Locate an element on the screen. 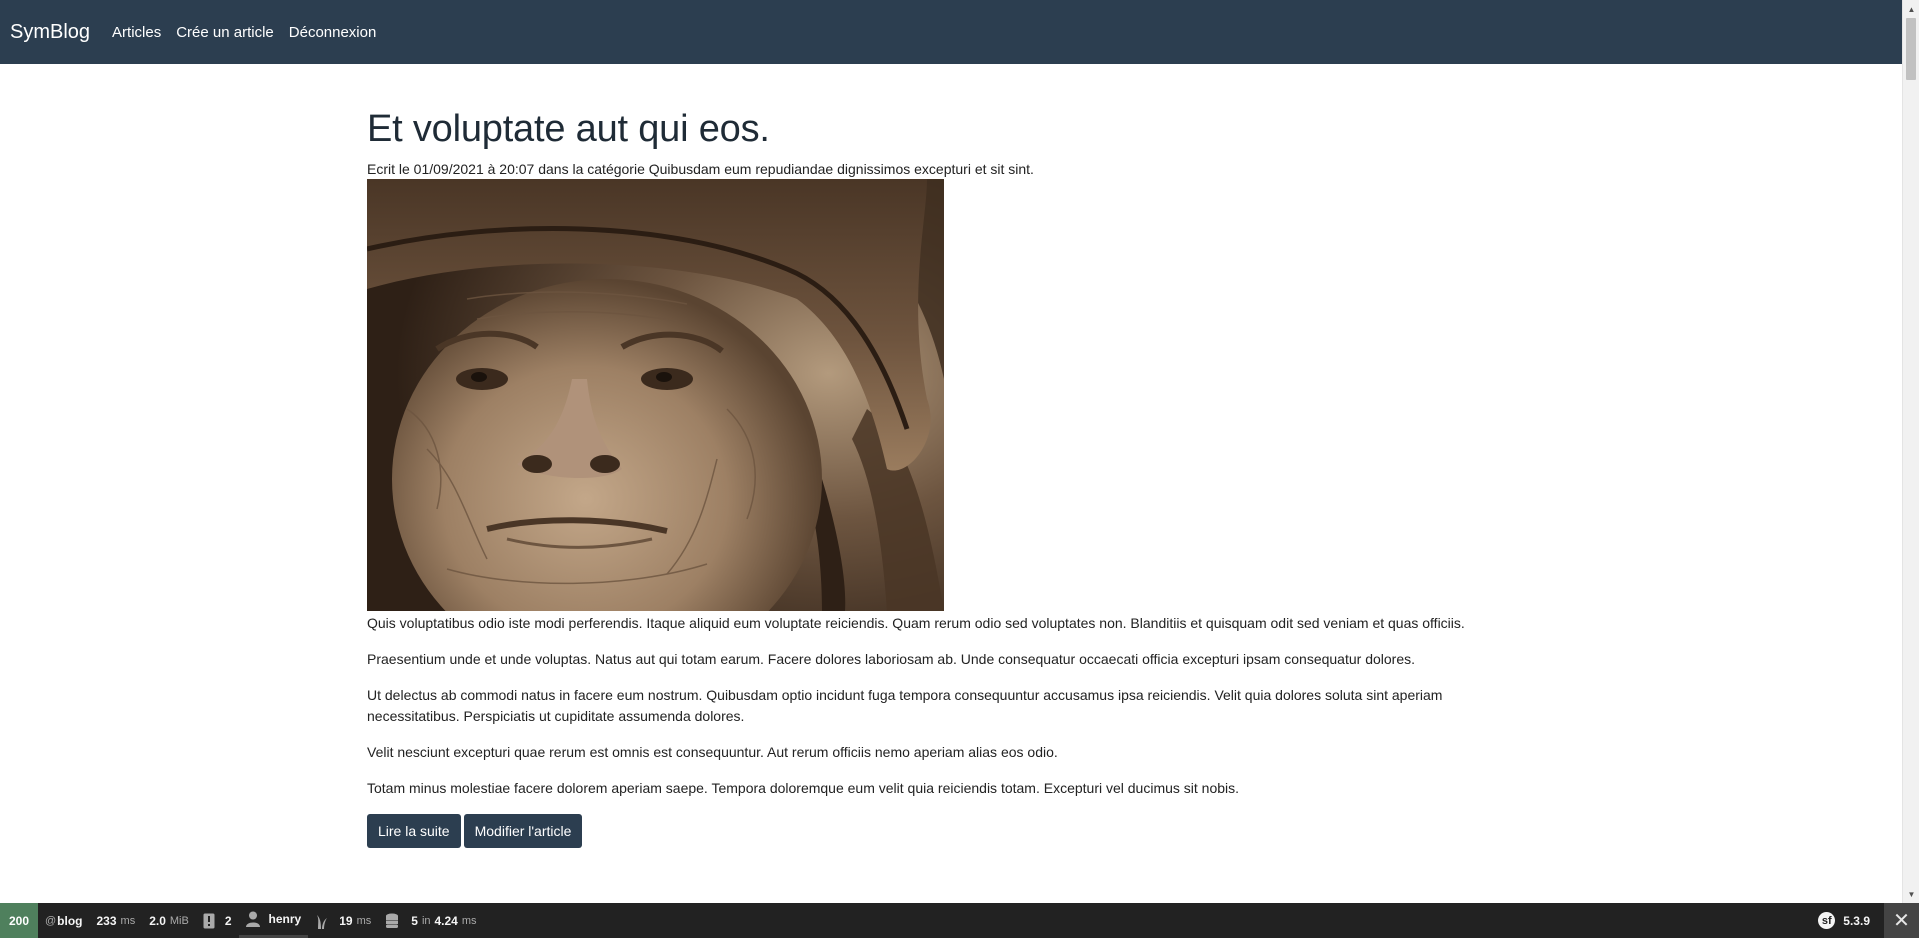 The height and width of the screenshot is (938, 1919). user-block: henry is located at coordinates (273, 920).